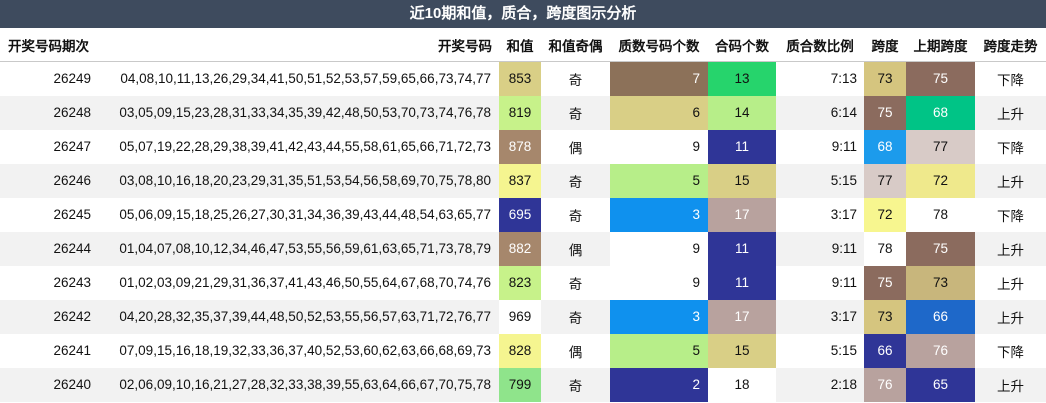 This screenshot has width=1046, height=403. Describe the element at coordinates (48, 112) in the screenshot. I see `cell-period: 26248` at that location.